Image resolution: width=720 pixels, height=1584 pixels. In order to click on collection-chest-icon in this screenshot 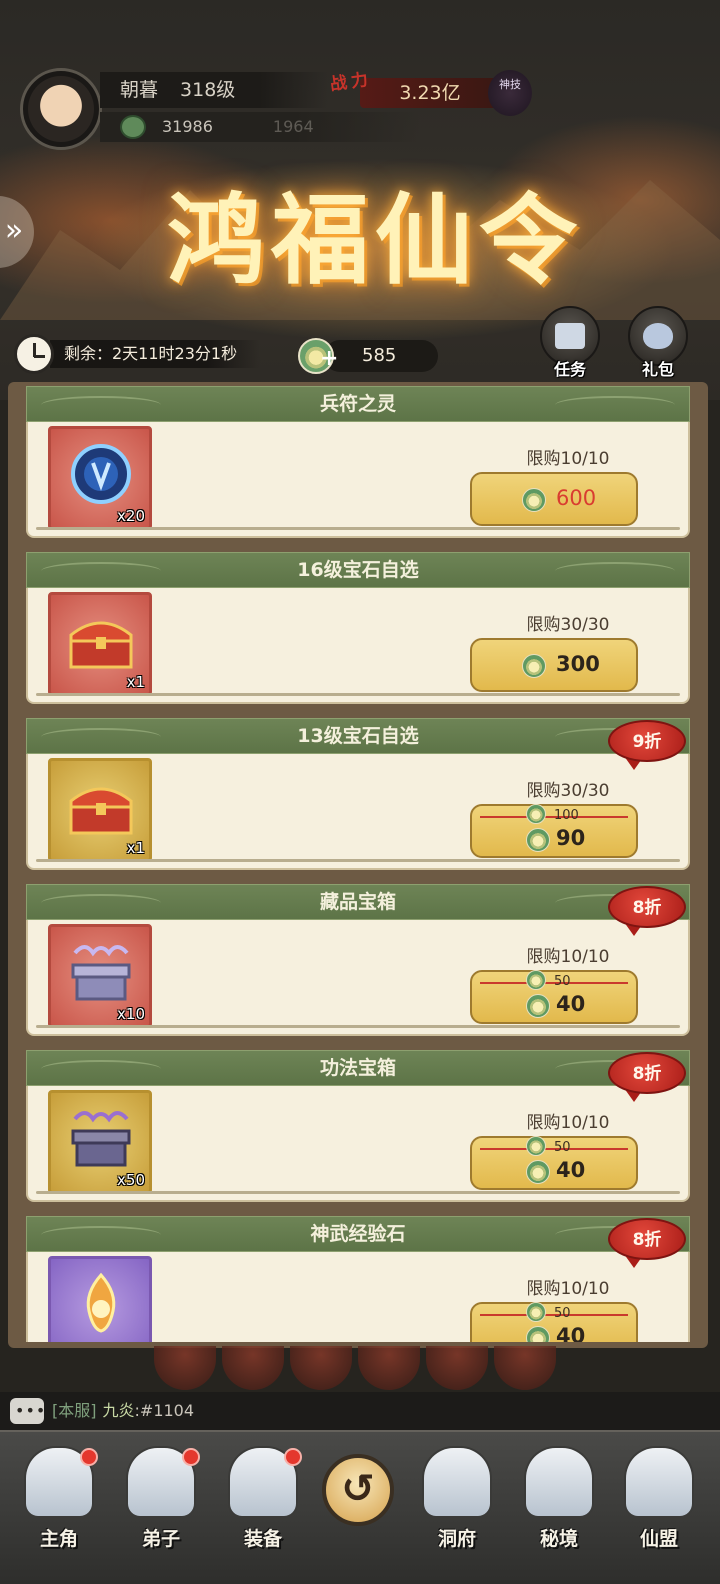, I will do `click(101, 973)`.